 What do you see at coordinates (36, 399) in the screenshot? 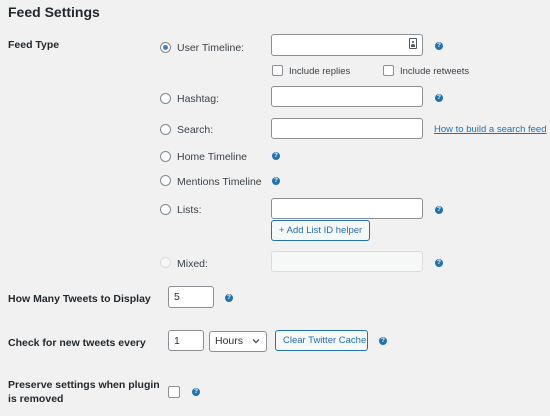
I see `preserve-label-line2: is removed` at bounding box center [36, 399].